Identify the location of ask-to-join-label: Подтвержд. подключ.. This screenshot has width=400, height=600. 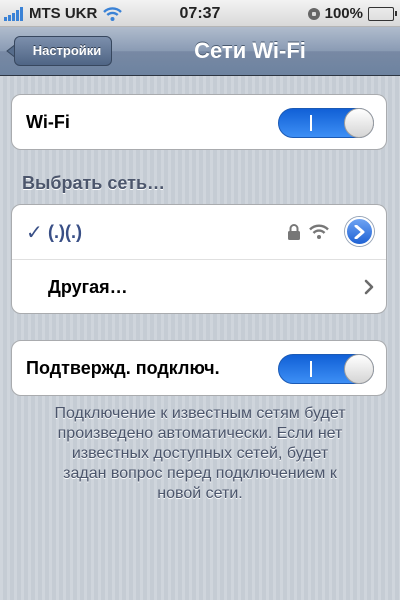
(123, 368).